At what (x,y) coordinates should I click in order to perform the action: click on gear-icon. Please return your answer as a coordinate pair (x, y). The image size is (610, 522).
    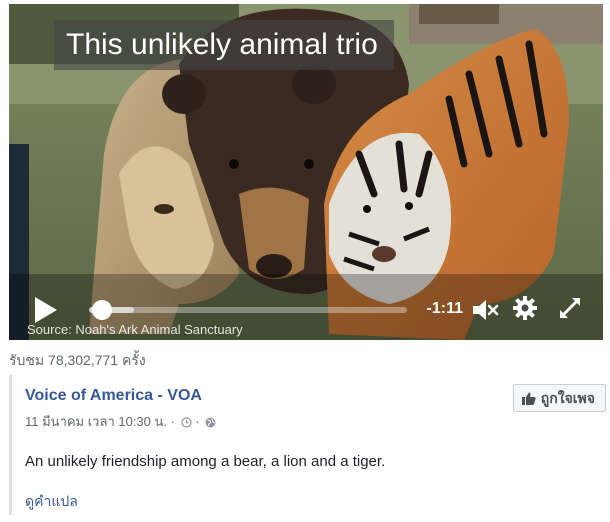
    Looking at the image, I should click on (525, 308).